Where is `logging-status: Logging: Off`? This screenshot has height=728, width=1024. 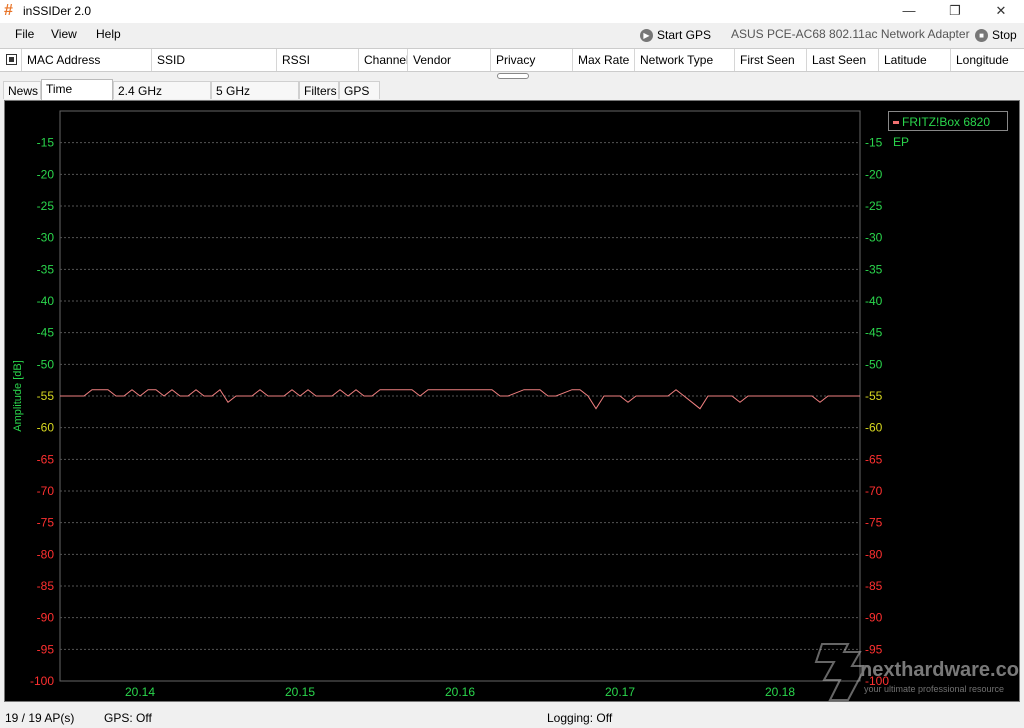 logging-status: Logging: Off is located at coordinates (580, 718).